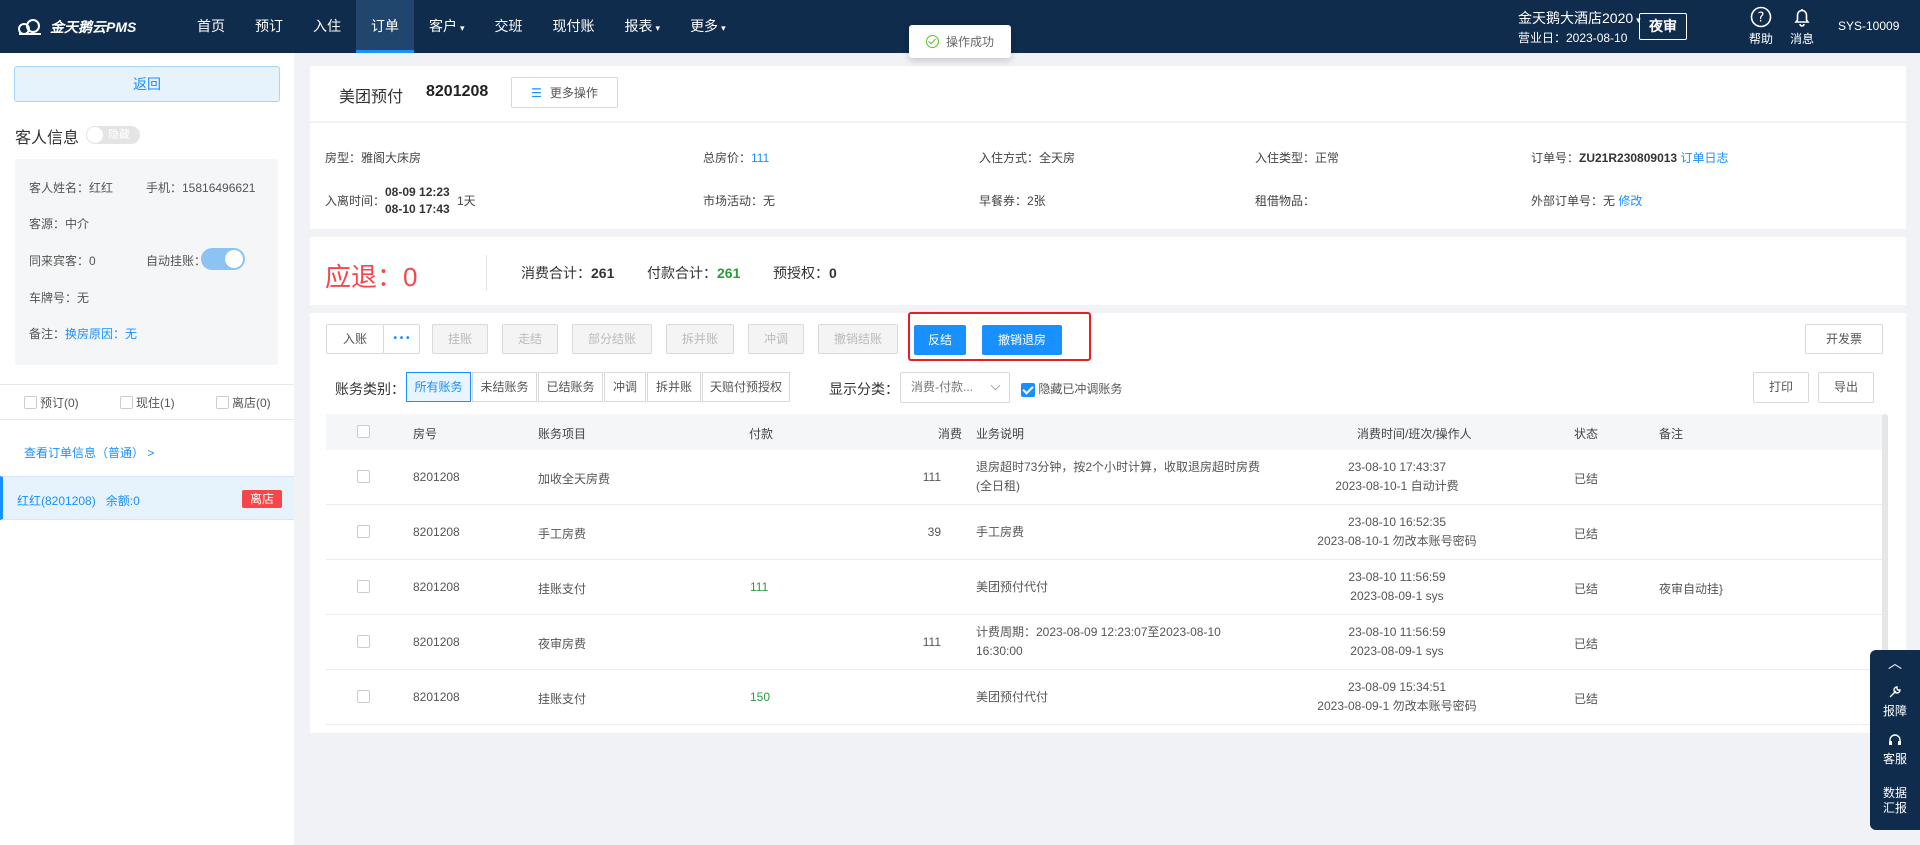 The image size is (1920, 845). Describe the element at coordinates (643, 26) in the screenshot. I see `nav-item-7: 报表 ▾` at that location.